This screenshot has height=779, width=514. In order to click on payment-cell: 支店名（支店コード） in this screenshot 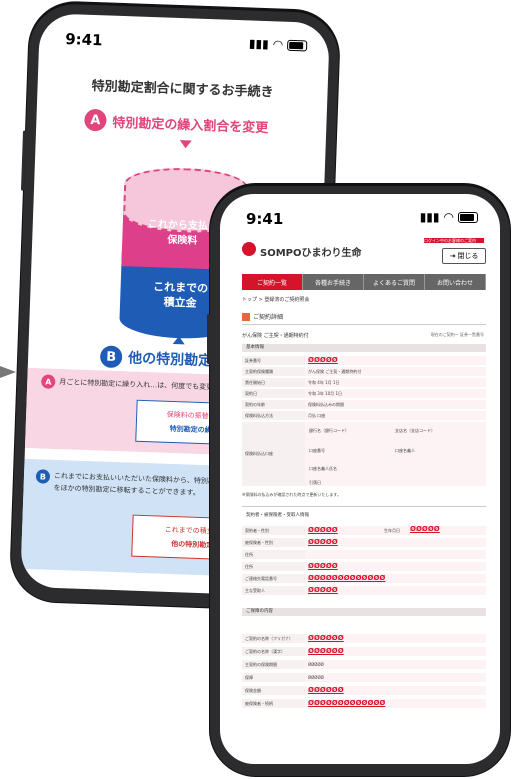, I will do `click(415, 430)`.